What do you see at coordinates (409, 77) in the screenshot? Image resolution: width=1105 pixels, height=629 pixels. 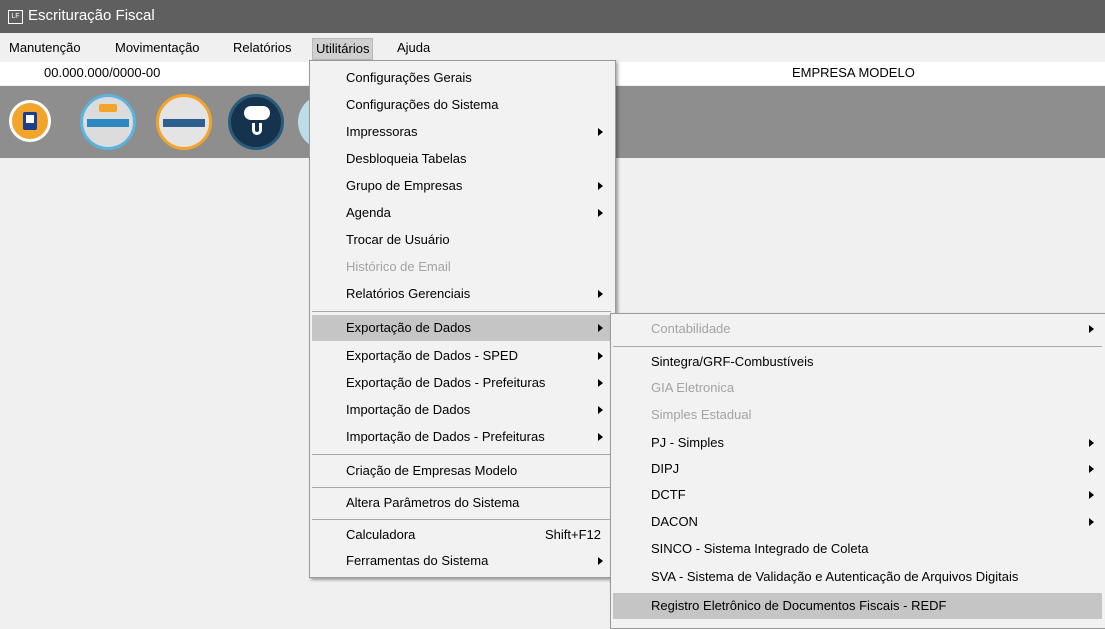 I see `menu-item-label: Configurações Gerais` at bounding box center [409, 77].